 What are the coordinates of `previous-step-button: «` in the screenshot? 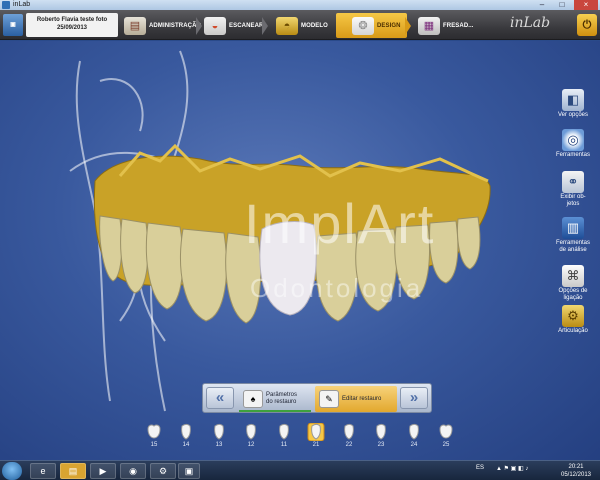 It's located at (220, 398).